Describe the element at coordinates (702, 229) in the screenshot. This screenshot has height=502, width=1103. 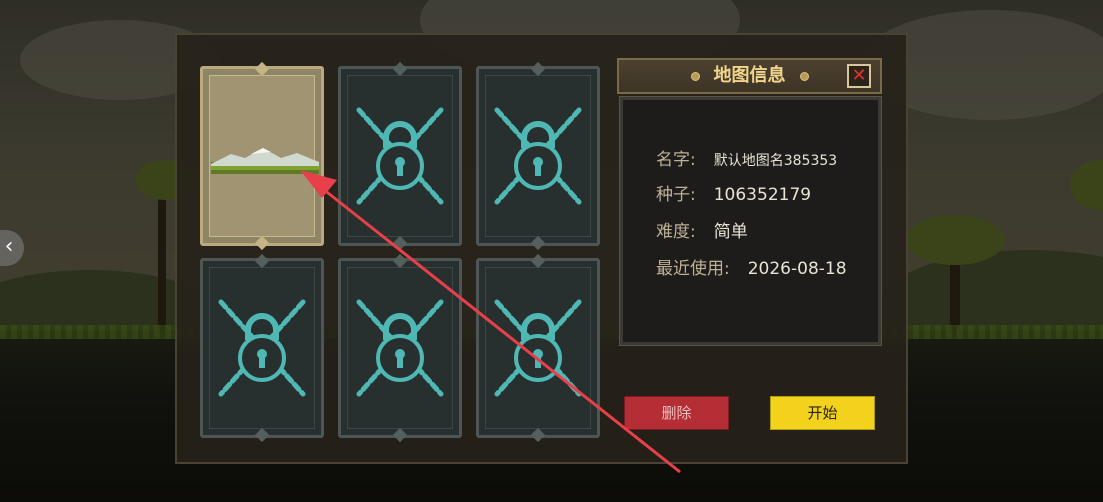
I see `info-row-difficulty: 难度: 简单` at that location.